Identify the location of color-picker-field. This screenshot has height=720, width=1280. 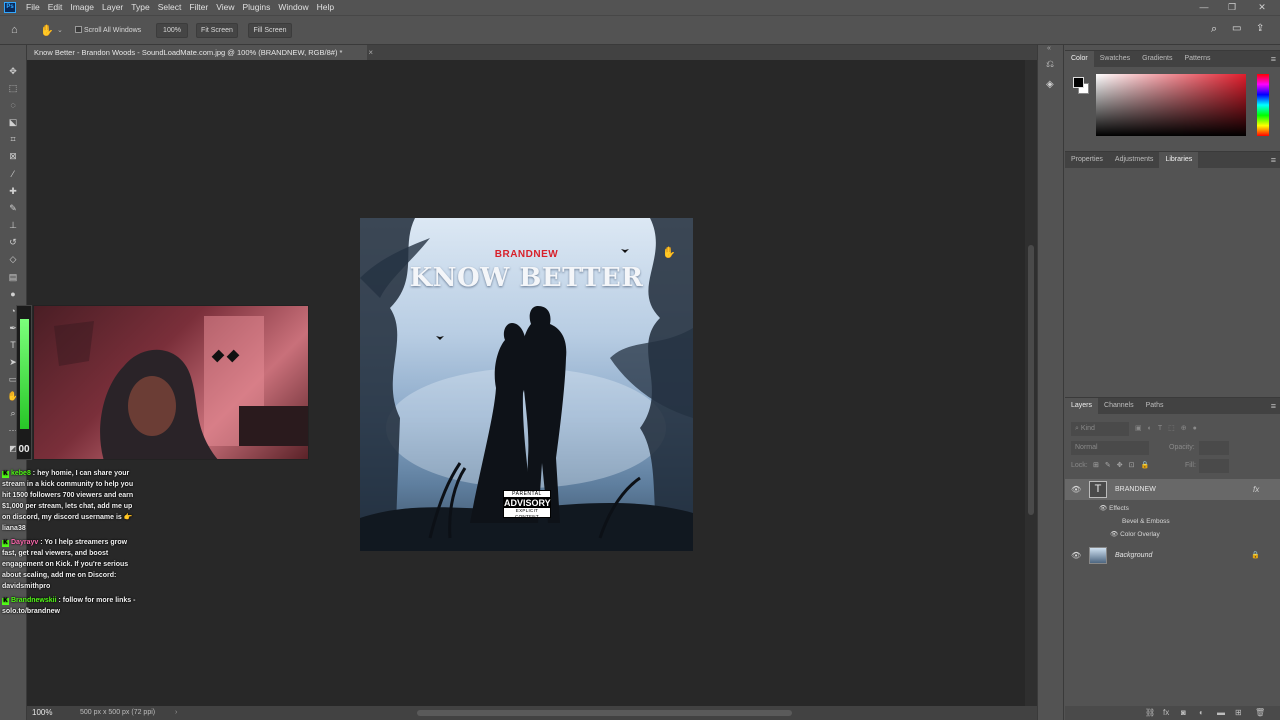
(1171, 105).